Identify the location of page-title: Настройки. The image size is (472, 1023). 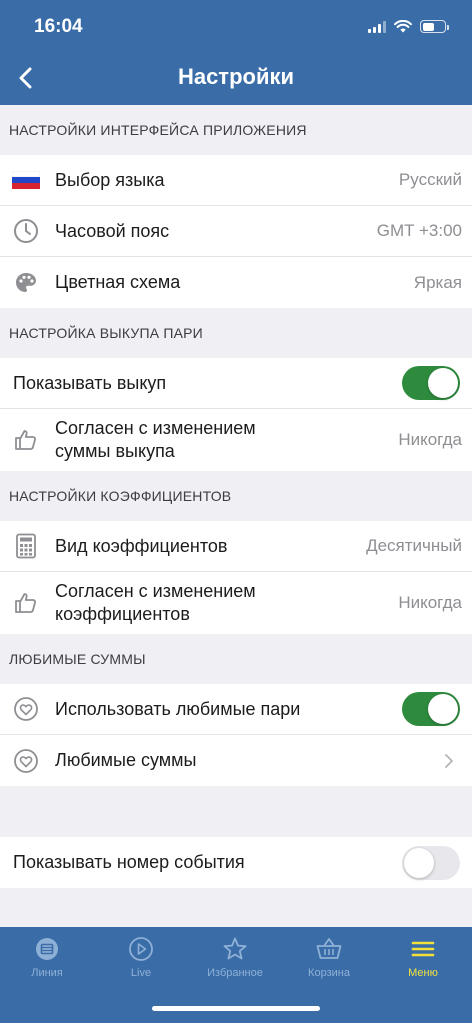
(236, 76).